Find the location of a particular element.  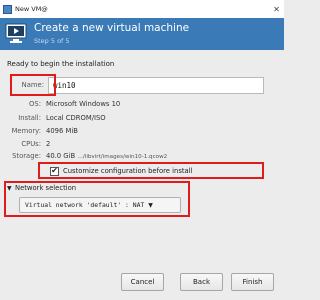

close-icon: ✕ is located at coordinates (276, 9).